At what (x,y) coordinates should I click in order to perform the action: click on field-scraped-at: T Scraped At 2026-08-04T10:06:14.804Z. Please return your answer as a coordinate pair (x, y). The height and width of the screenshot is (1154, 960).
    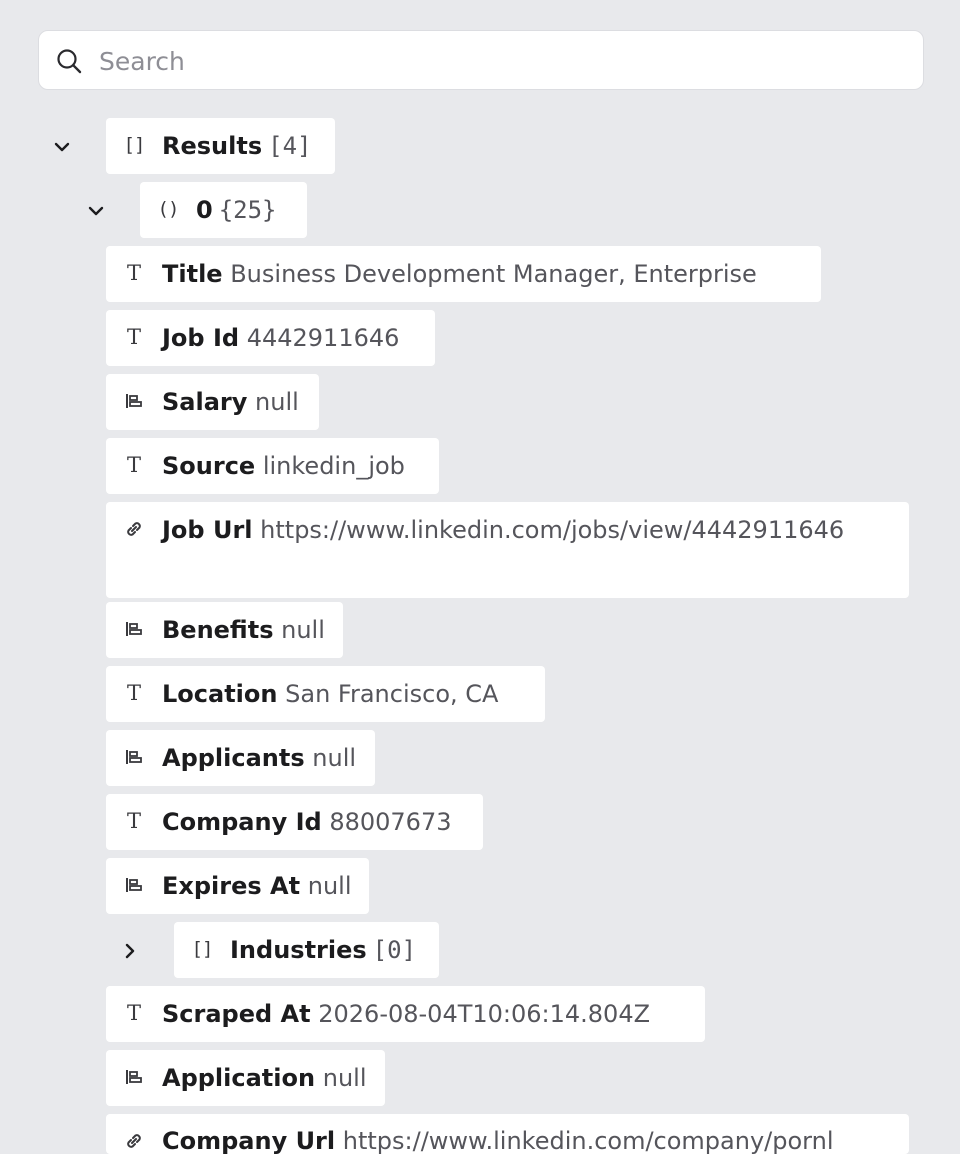
    Looking at the image, I should click on (405, 1014).